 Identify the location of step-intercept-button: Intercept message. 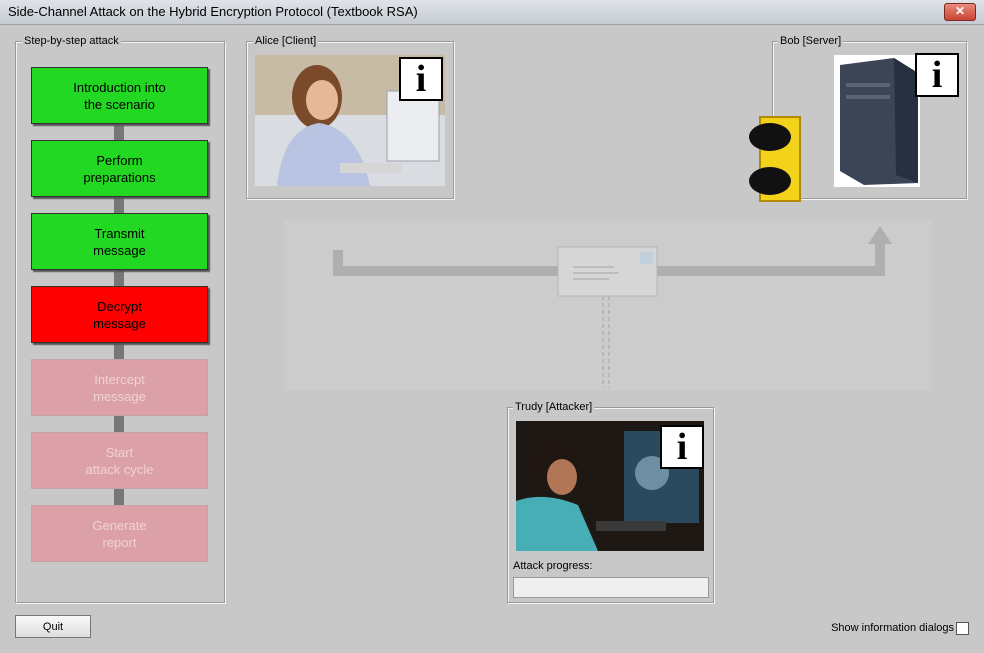
(119, 387).